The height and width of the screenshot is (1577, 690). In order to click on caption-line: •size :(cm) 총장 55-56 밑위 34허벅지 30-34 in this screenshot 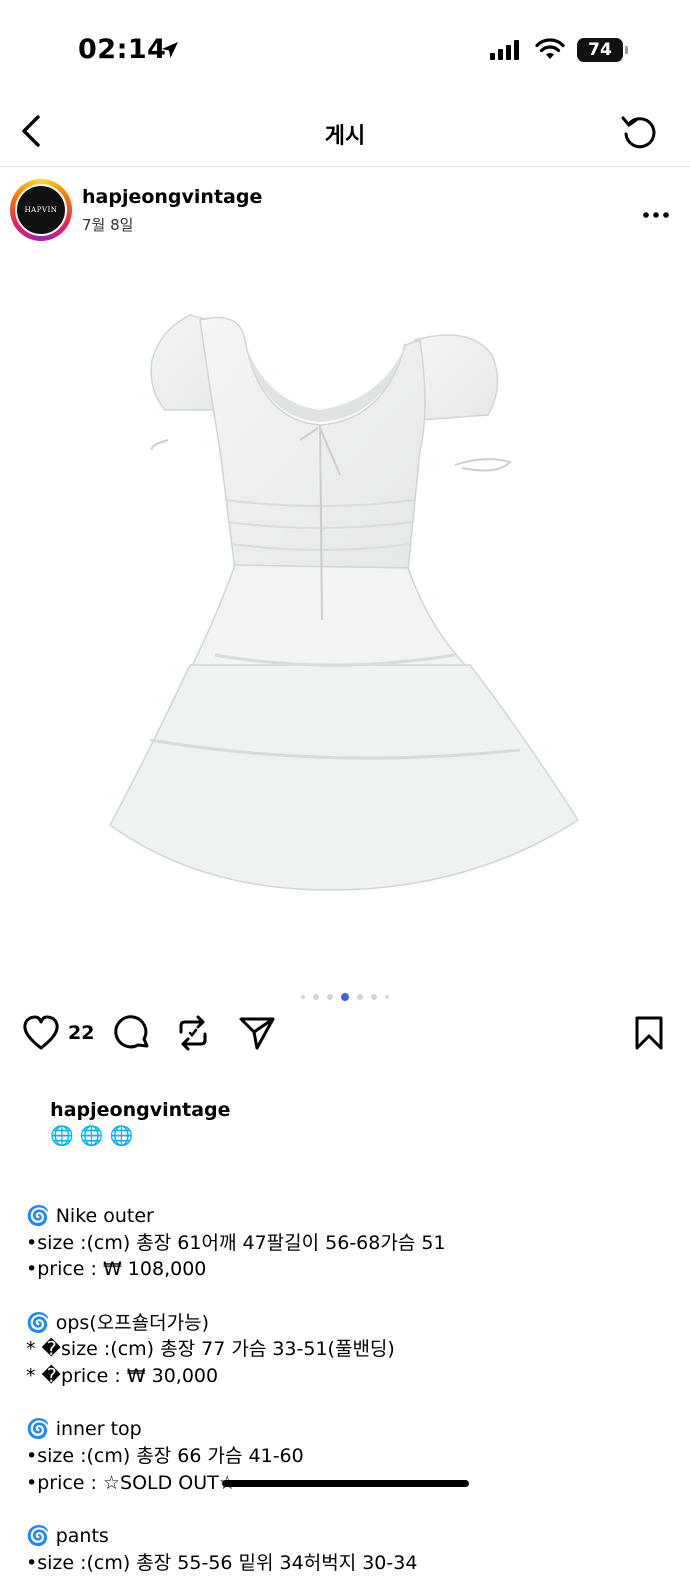, I will do `click(222, 1562)`.